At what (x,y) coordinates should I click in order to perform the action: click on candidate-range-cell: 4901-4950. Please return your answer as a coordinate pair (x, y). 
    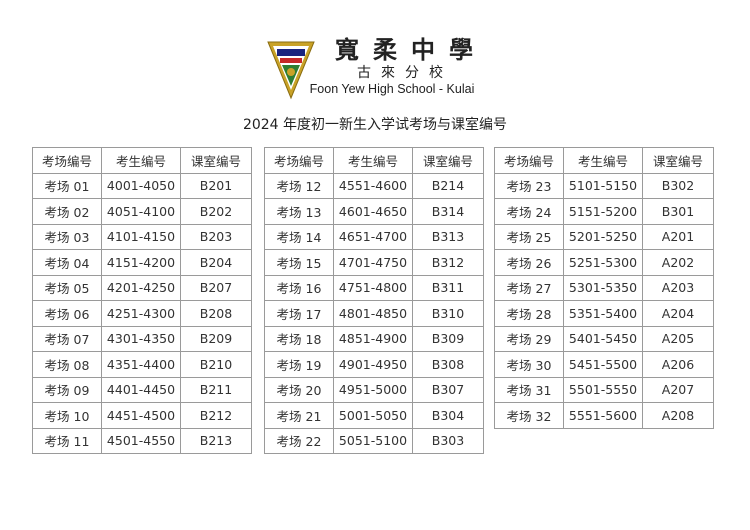
    Looking at the image, I should click on (373, 364).